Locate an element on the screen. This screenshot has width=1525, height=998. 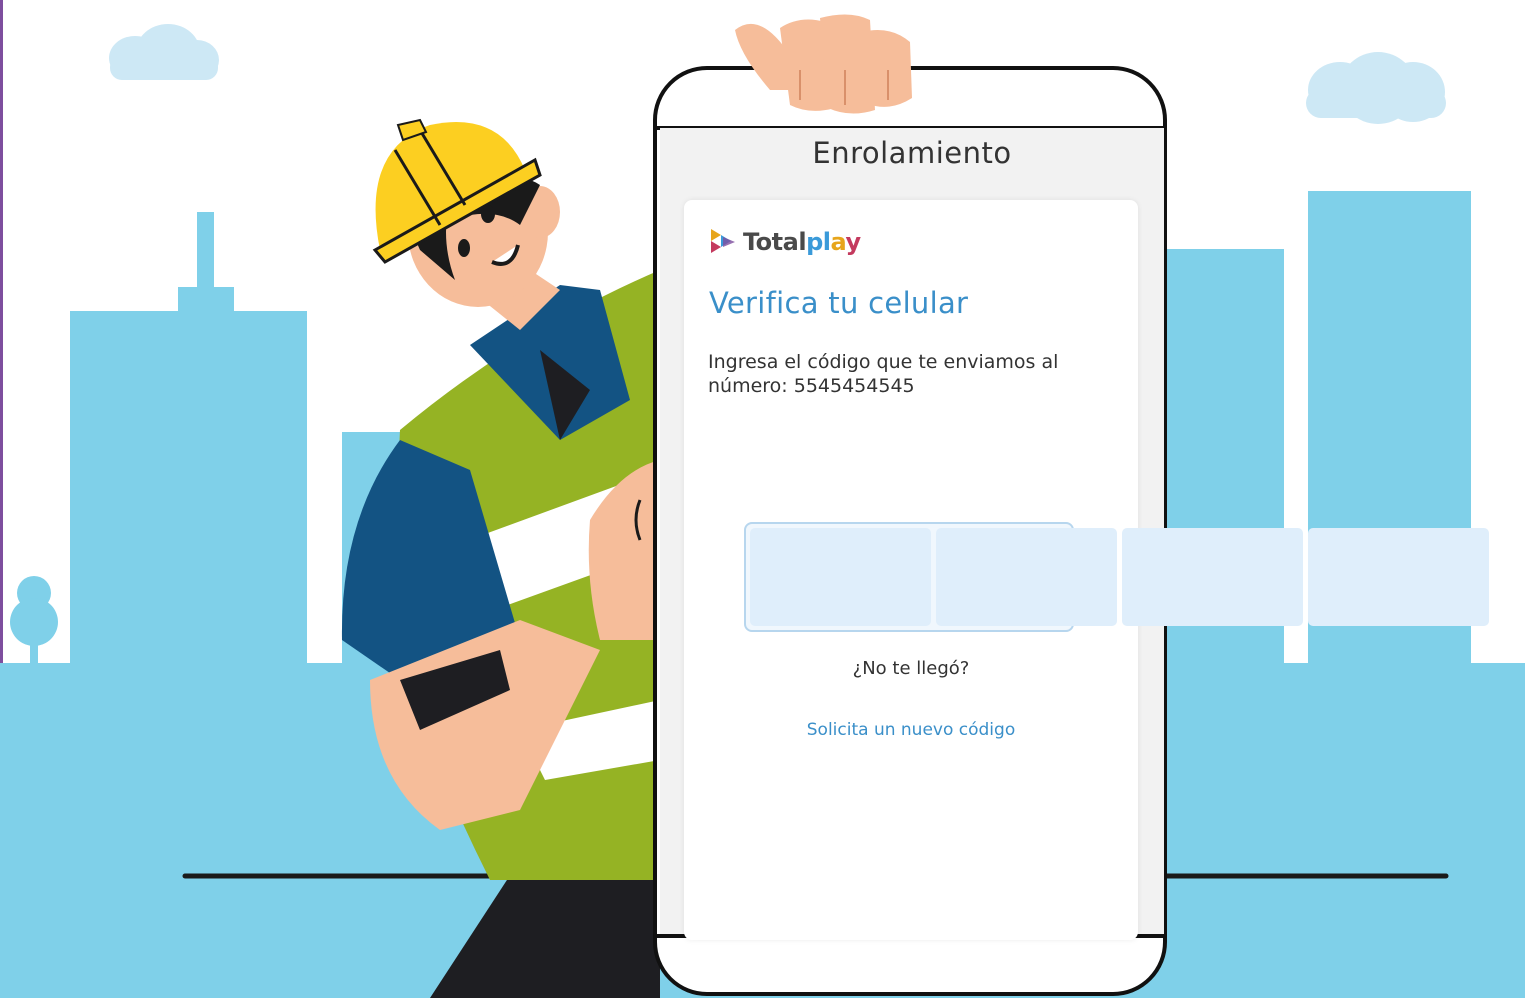
cloud-right-icon is located at coordinates (1376, 88).